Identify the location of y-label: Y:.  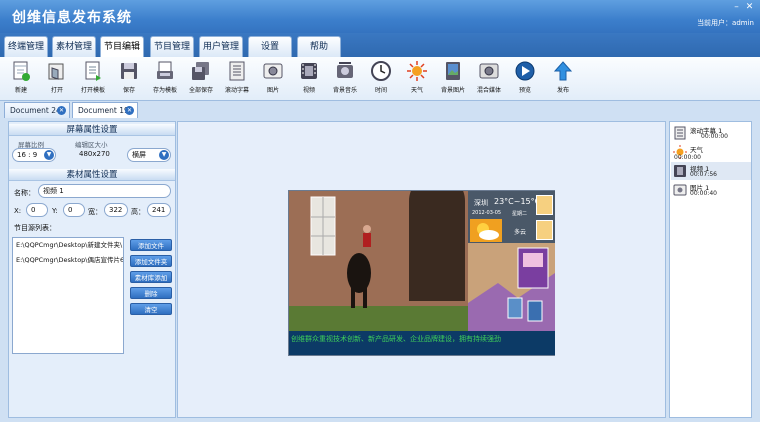
(55, 211).